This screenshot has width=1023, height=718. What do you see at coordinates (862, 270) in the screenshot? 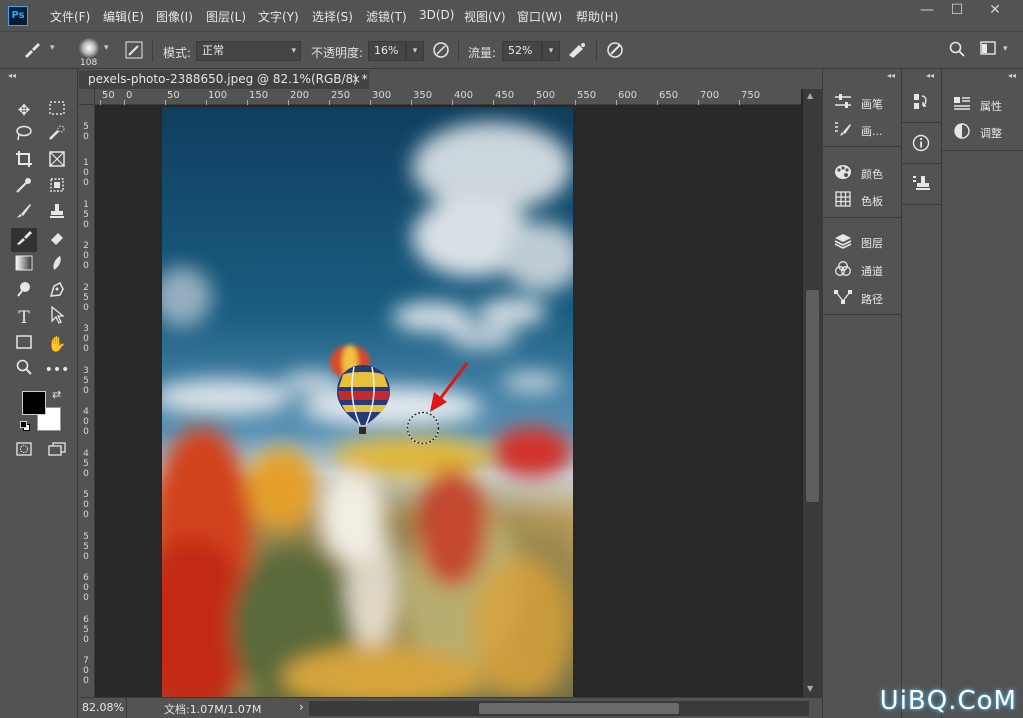
I see `panel-channels: 通道` at bounding box center [862, 270].